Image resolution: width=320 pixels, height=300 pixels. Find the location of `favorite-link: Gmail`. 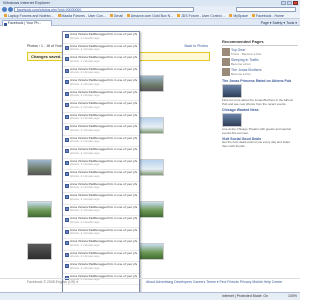

favorite-link: Gmail is located at coordinates (116, 16).